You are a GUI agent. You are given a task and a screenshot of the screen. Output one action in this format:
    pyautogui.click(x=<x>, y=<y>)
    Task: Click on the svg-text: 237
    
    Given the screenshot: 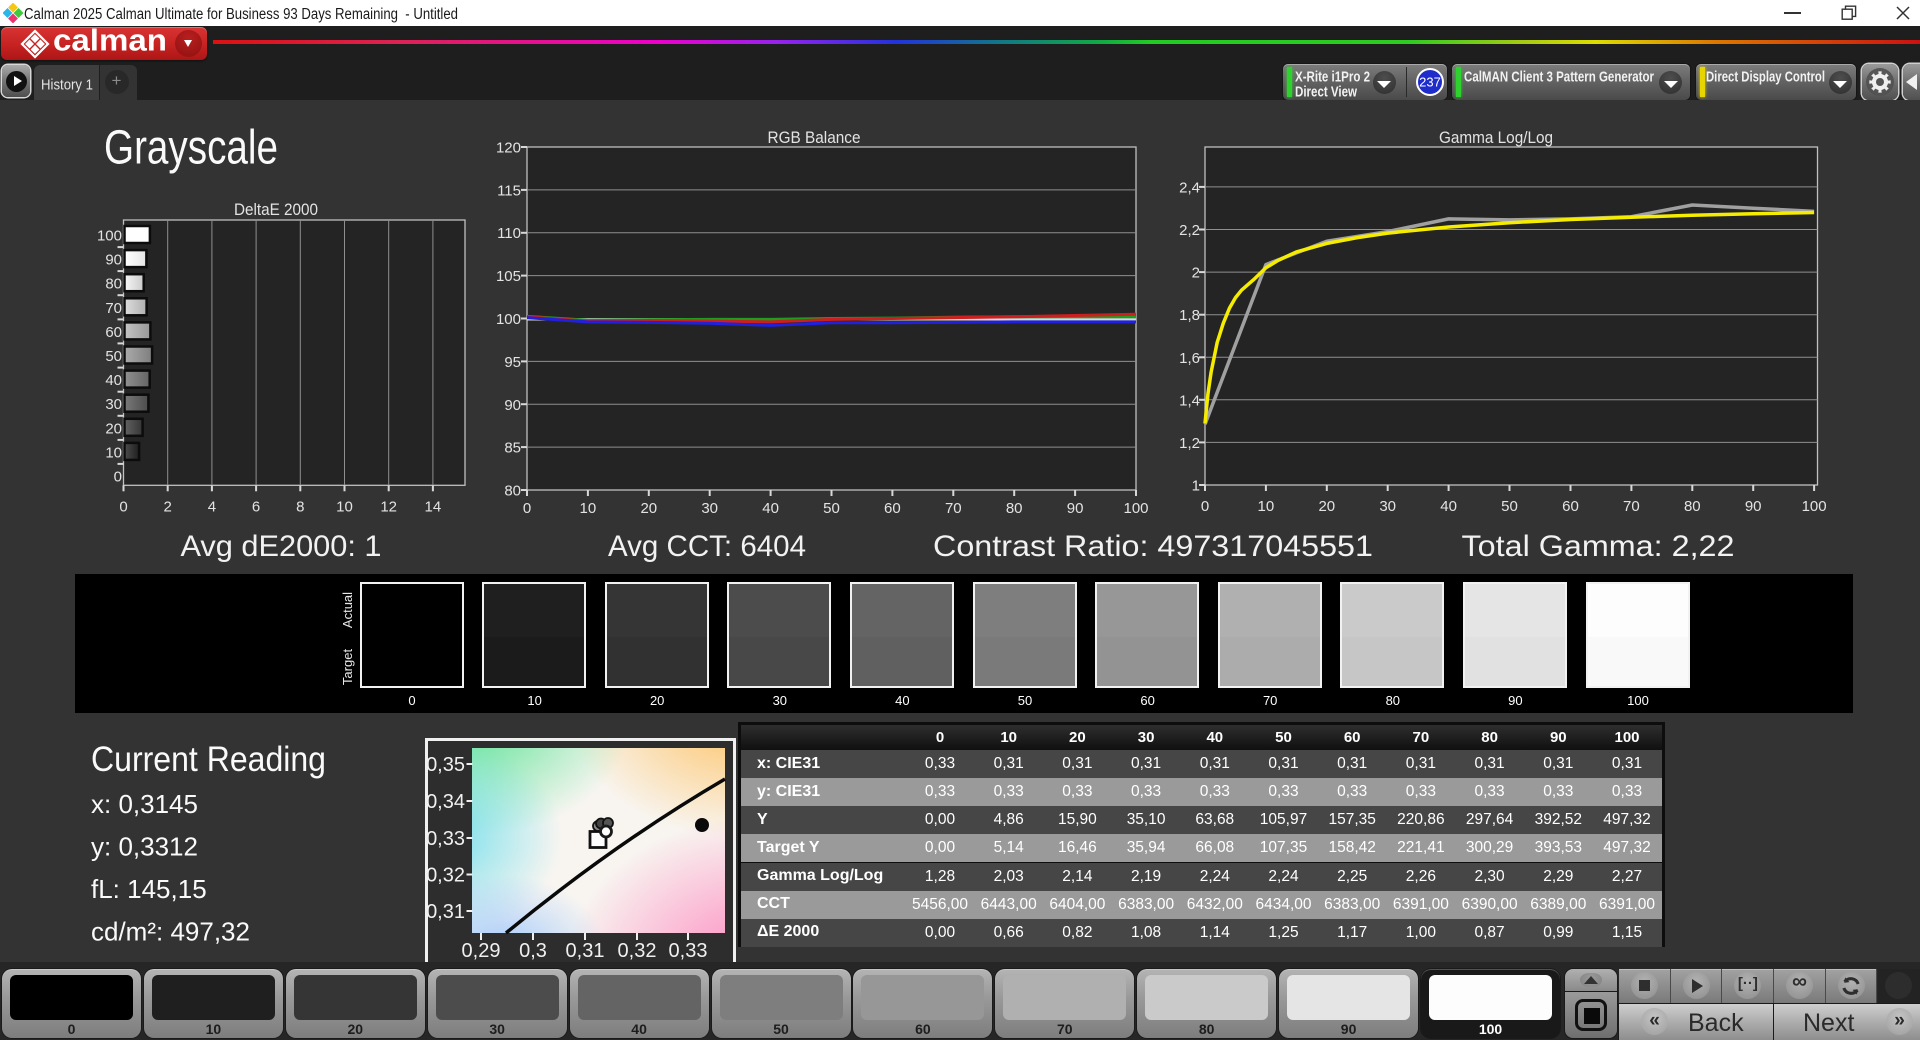 What is the action you would take?
    pyautogui.click(x=1430, y=82)
    